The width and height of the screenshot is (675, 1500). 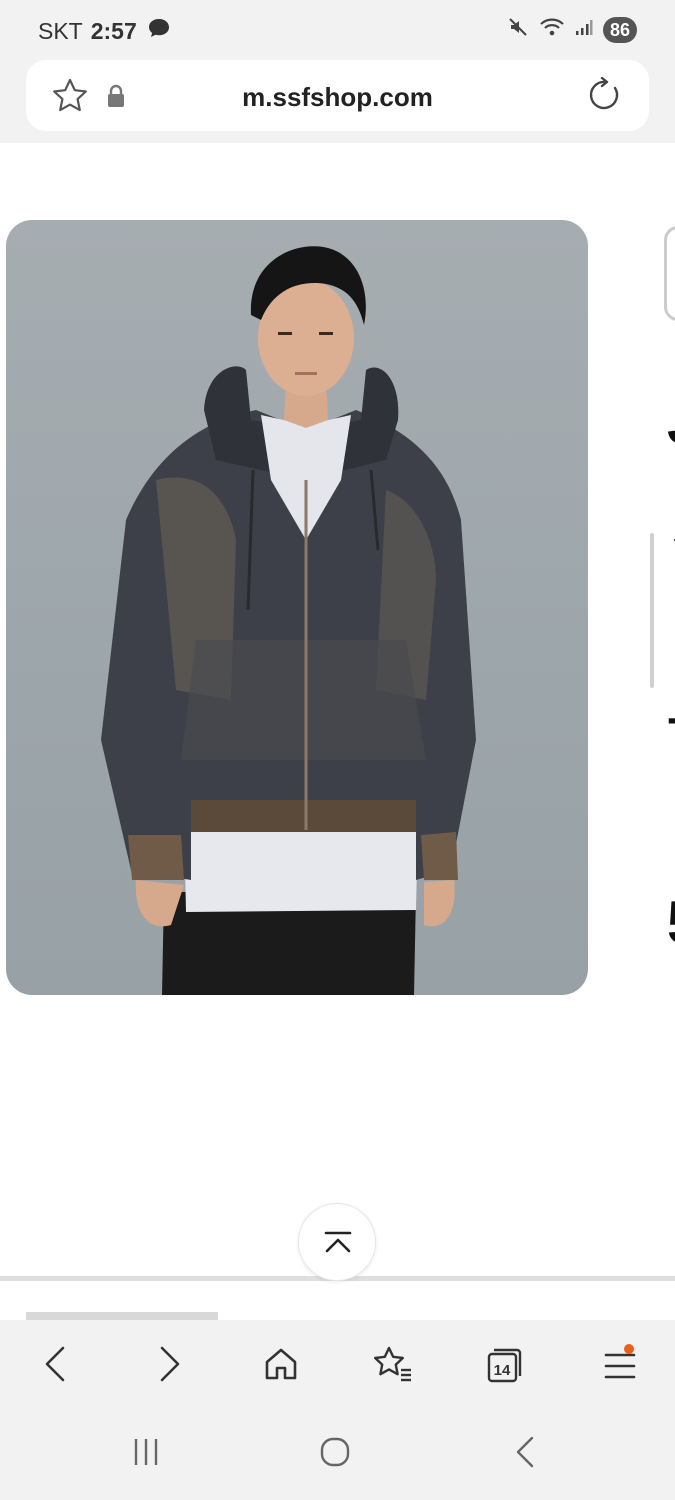 I want to click on tabs-button: 14, so click(x=504, y=1366).